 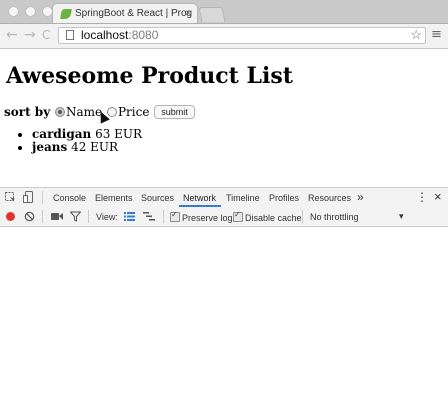 I want to click on tab-console: Console, so click(x=69, y=198).